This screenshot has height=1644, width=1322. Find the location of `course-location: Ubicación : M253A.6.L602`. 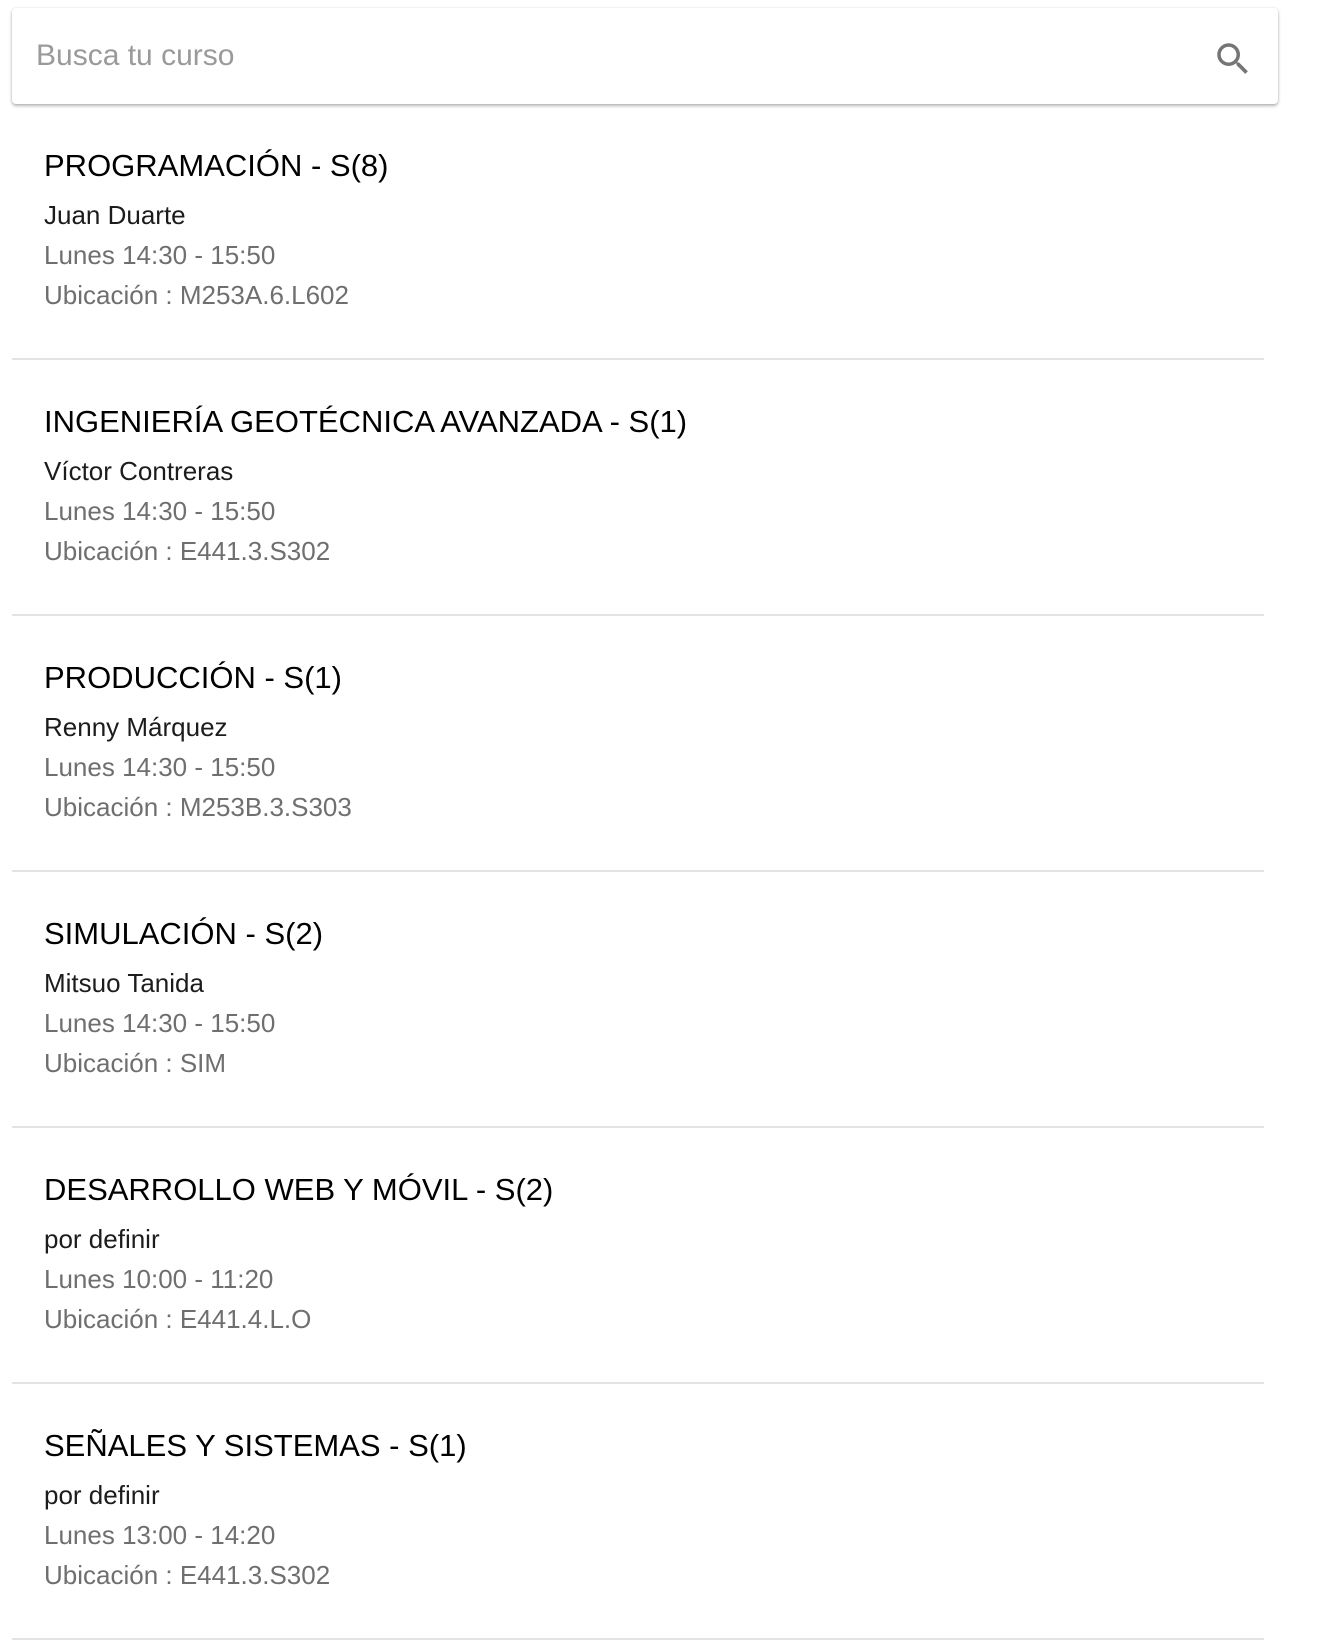

course-location: Ubicación : M253A.6.L602 is located at coordinates (196, 295).